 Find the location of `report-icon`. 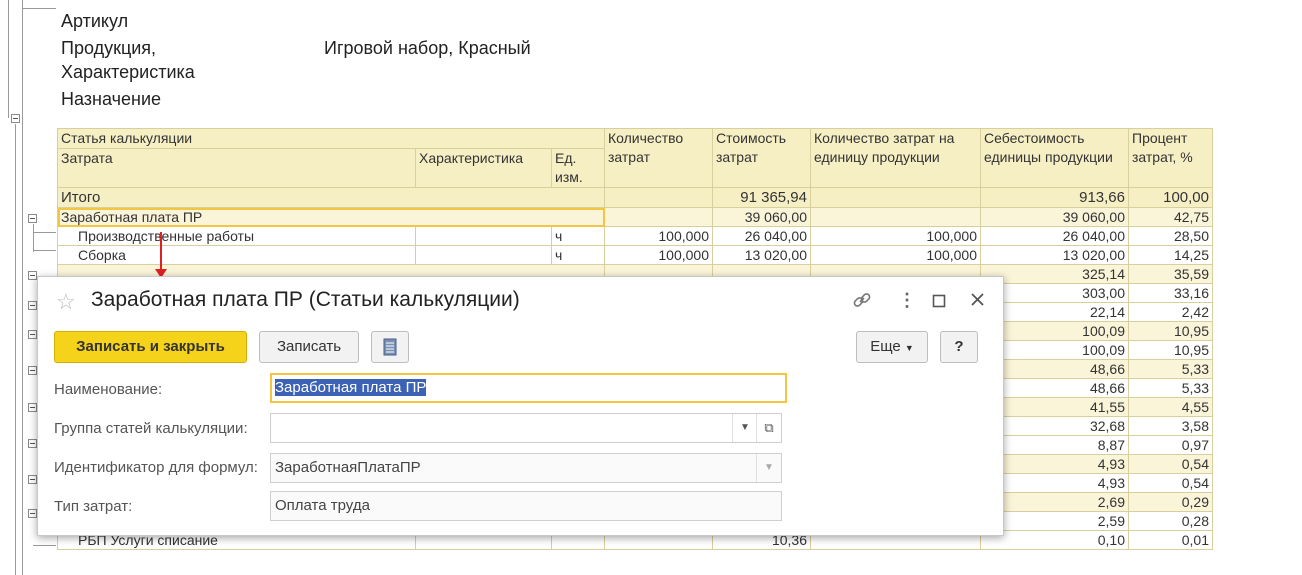

report-icon is located at coordinates (390, 347).